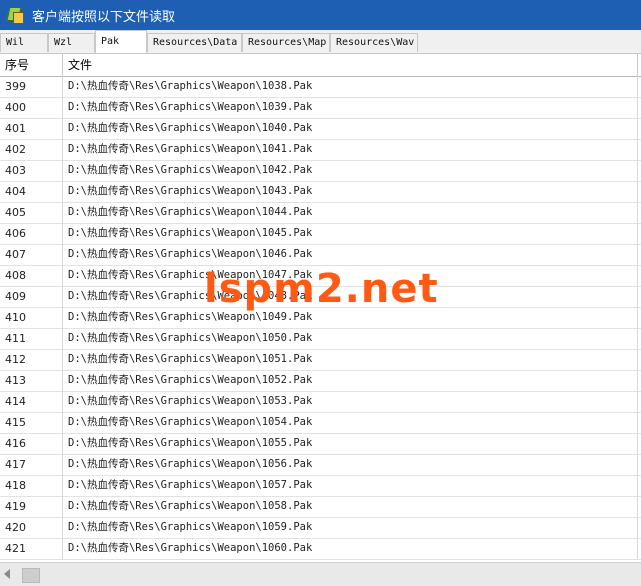  I want to click on window-title: 客户端按照以下文件读取, so click(104, 17).